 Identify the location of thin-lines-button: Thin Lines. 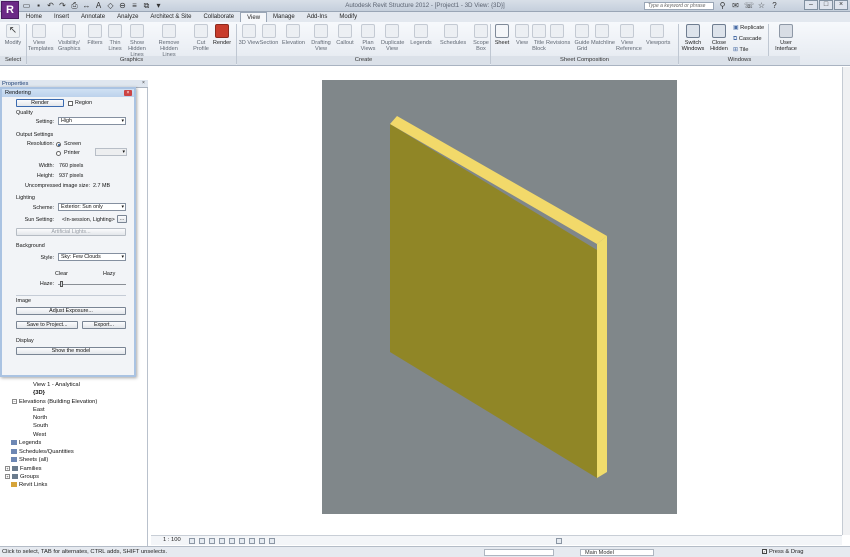
(115, 38).